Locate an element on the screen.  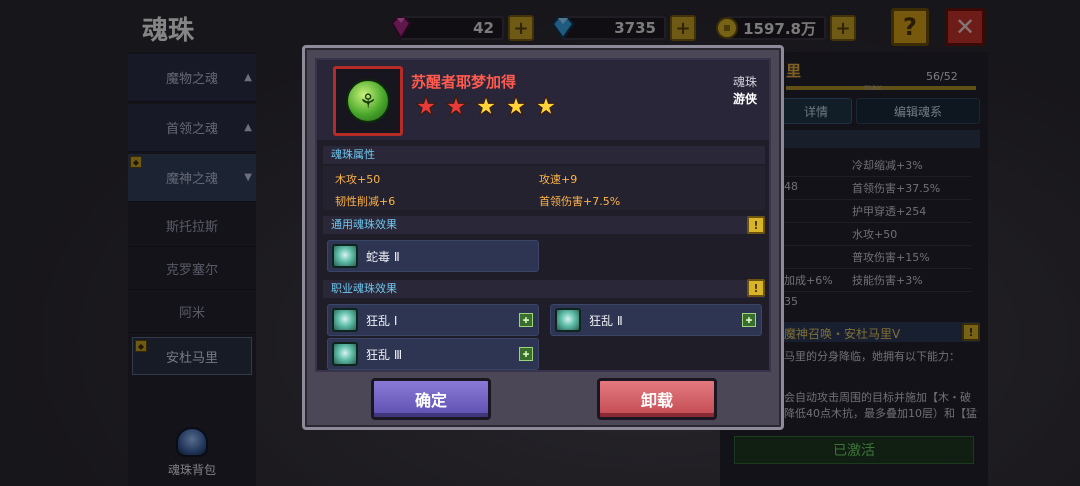
common-effect-info-button: ! is located at coordinates (756, 225).